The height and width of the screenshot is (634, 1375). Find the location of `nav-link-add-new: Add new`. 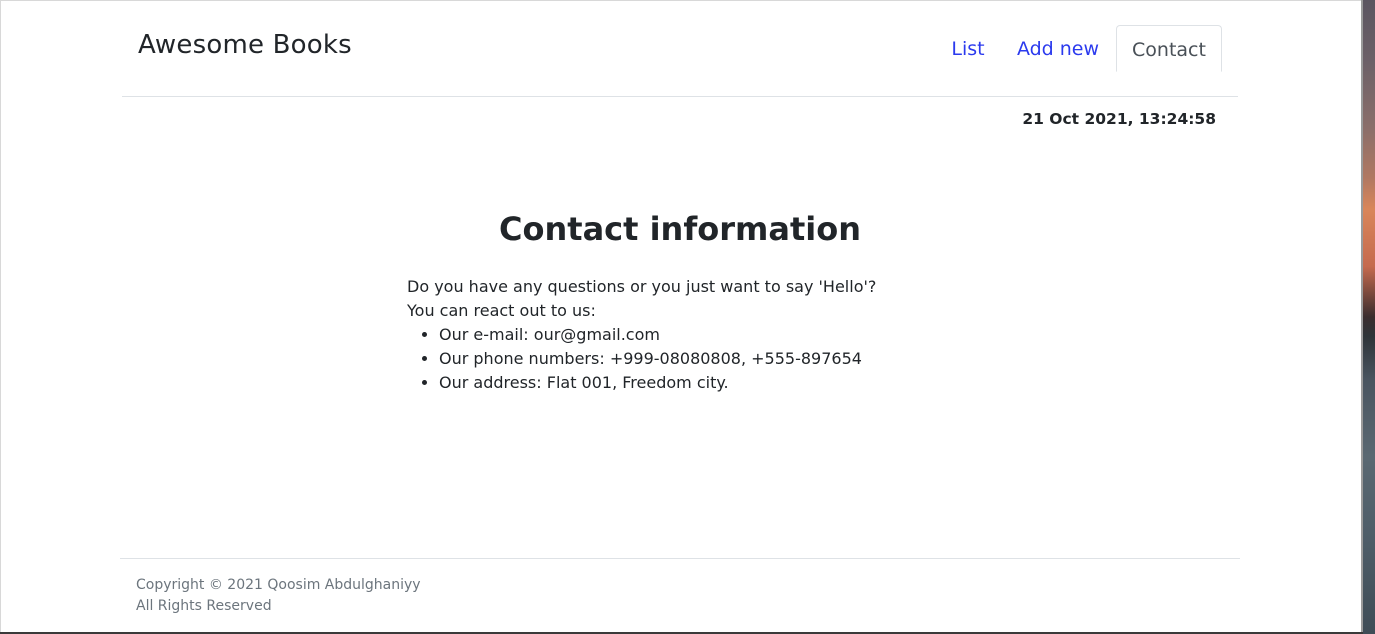

nav-link-add-new: Add new is located at coordinates (1058, 48).